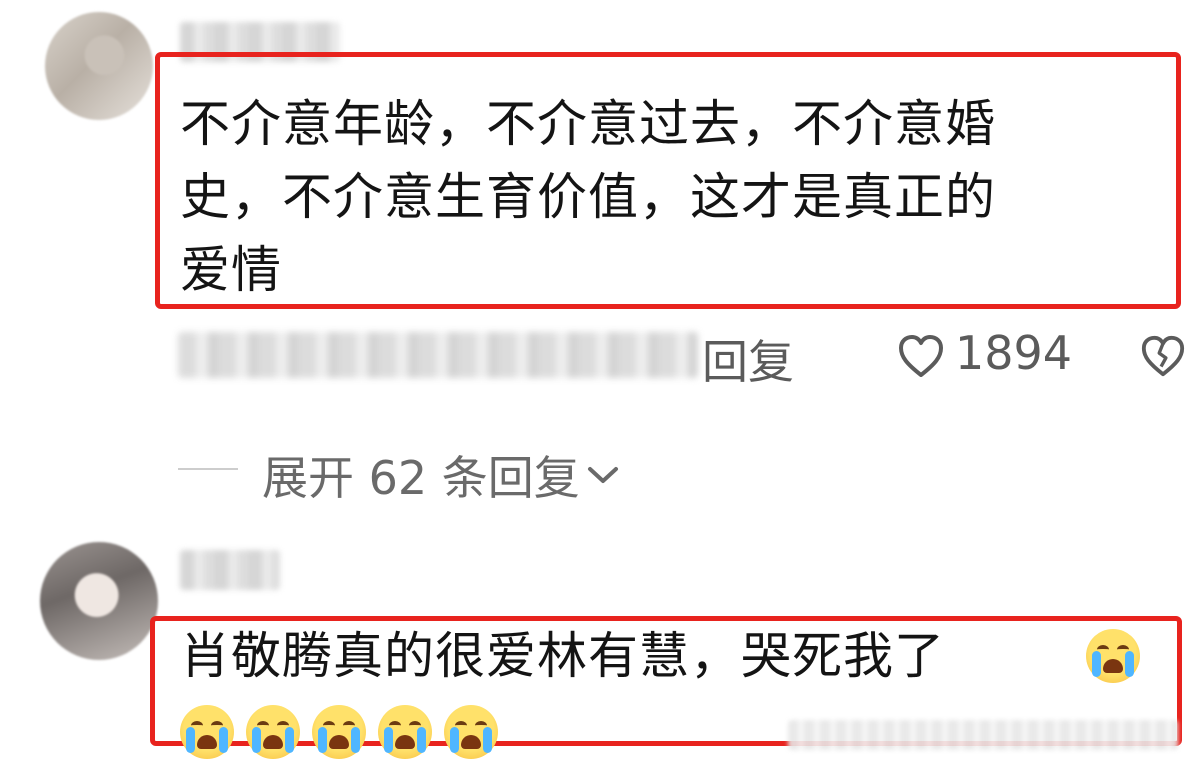 Image resolution: width=1186 pixels, height=771 pixels. Describe the element at coordinates (588, 124) in the screenshot. I see `comment-line: 不介意年龄，不介意过去，不介意婚` at that location.